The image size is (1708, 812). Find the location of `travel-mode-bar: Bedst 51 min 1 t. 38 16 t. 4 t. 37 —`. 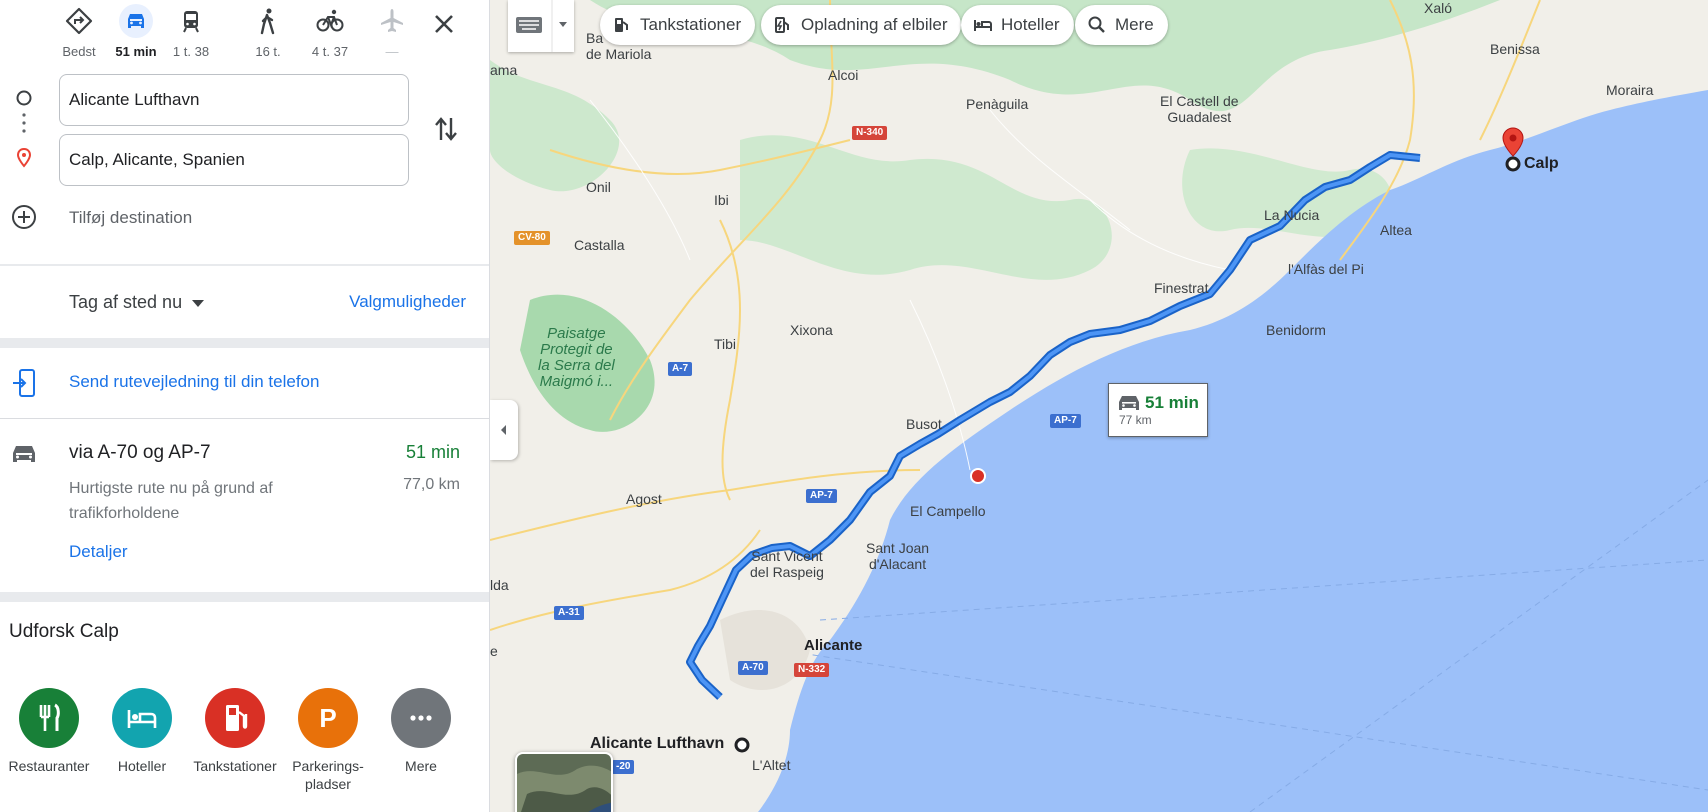

travel-mode-bar: Bedst 51 min 1 t. 38 16 t. 4 t. 37 — is located at coordinates (244, 30).